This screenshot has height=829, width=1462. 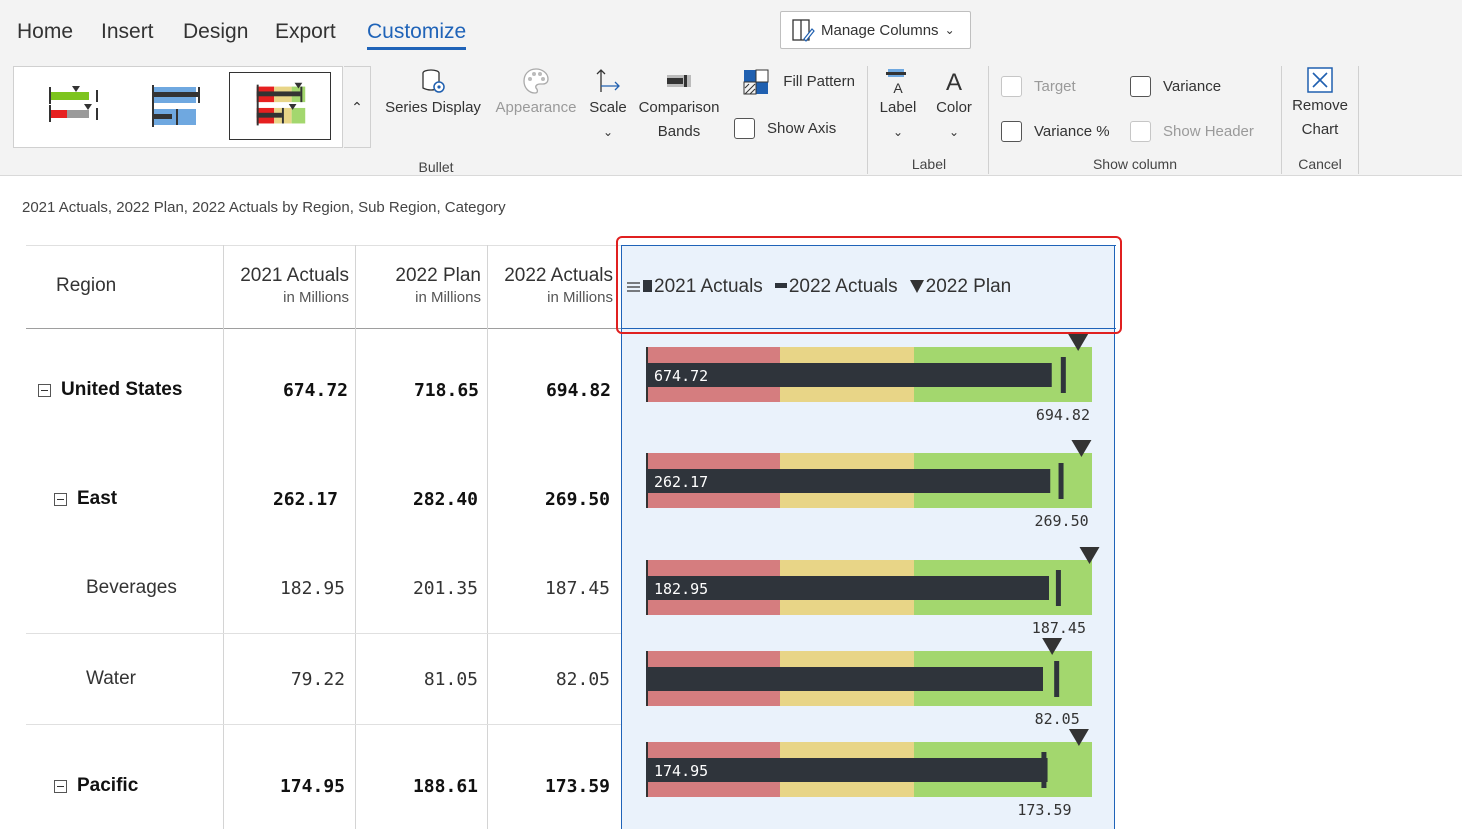 What do you see at coordinates (97, 498) in the screenshot?
I see `row-label-text: East` at bounding box center [97, 498].